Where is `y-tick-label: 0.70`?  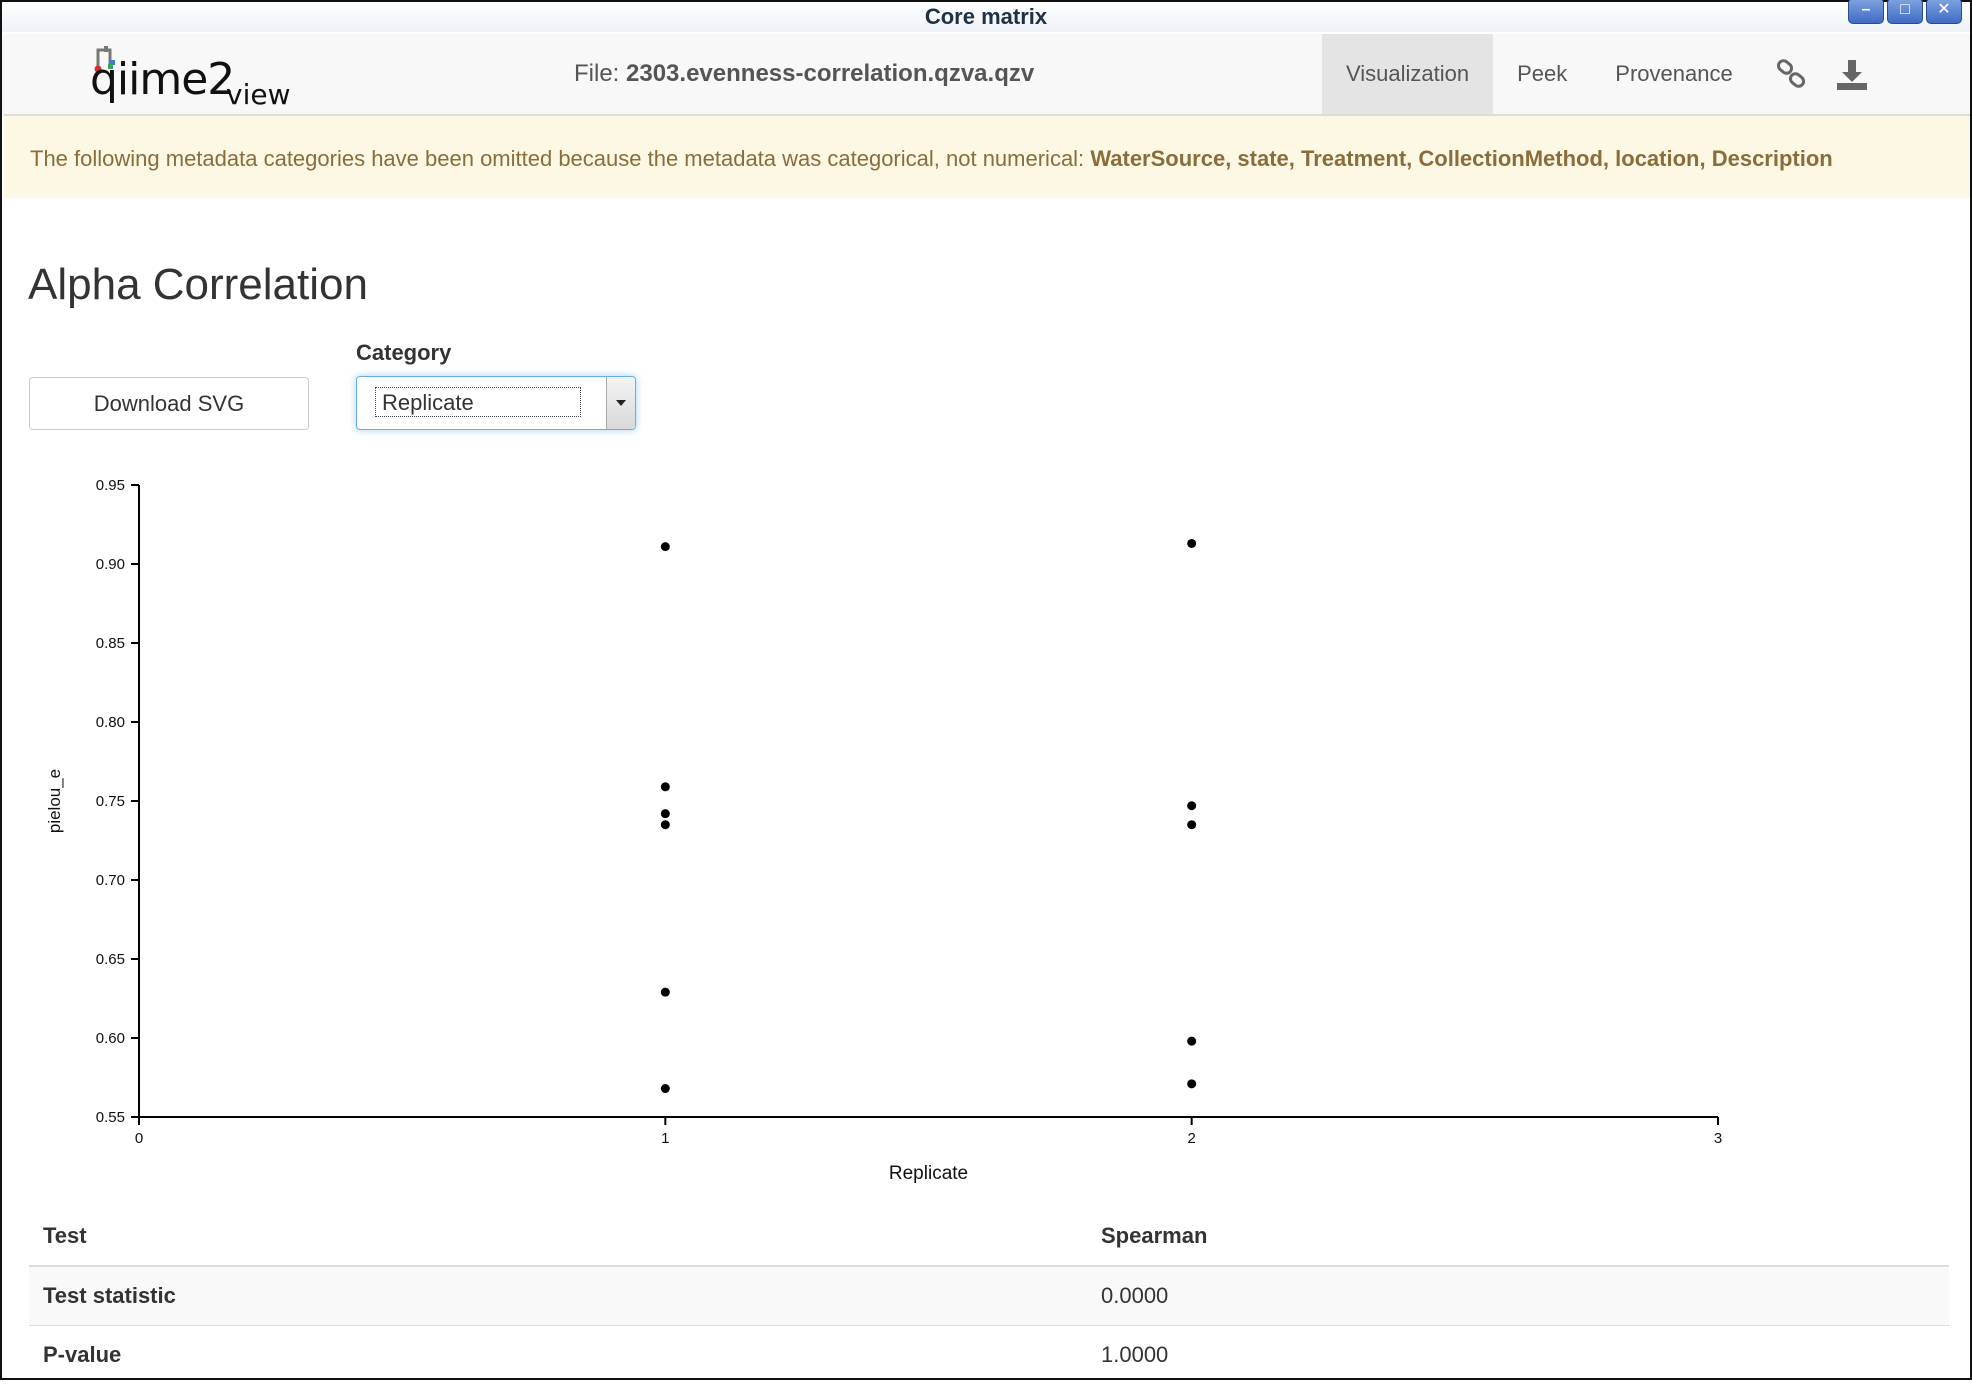 y-tick-label: 0.70 is located at coordinates (110, 880).